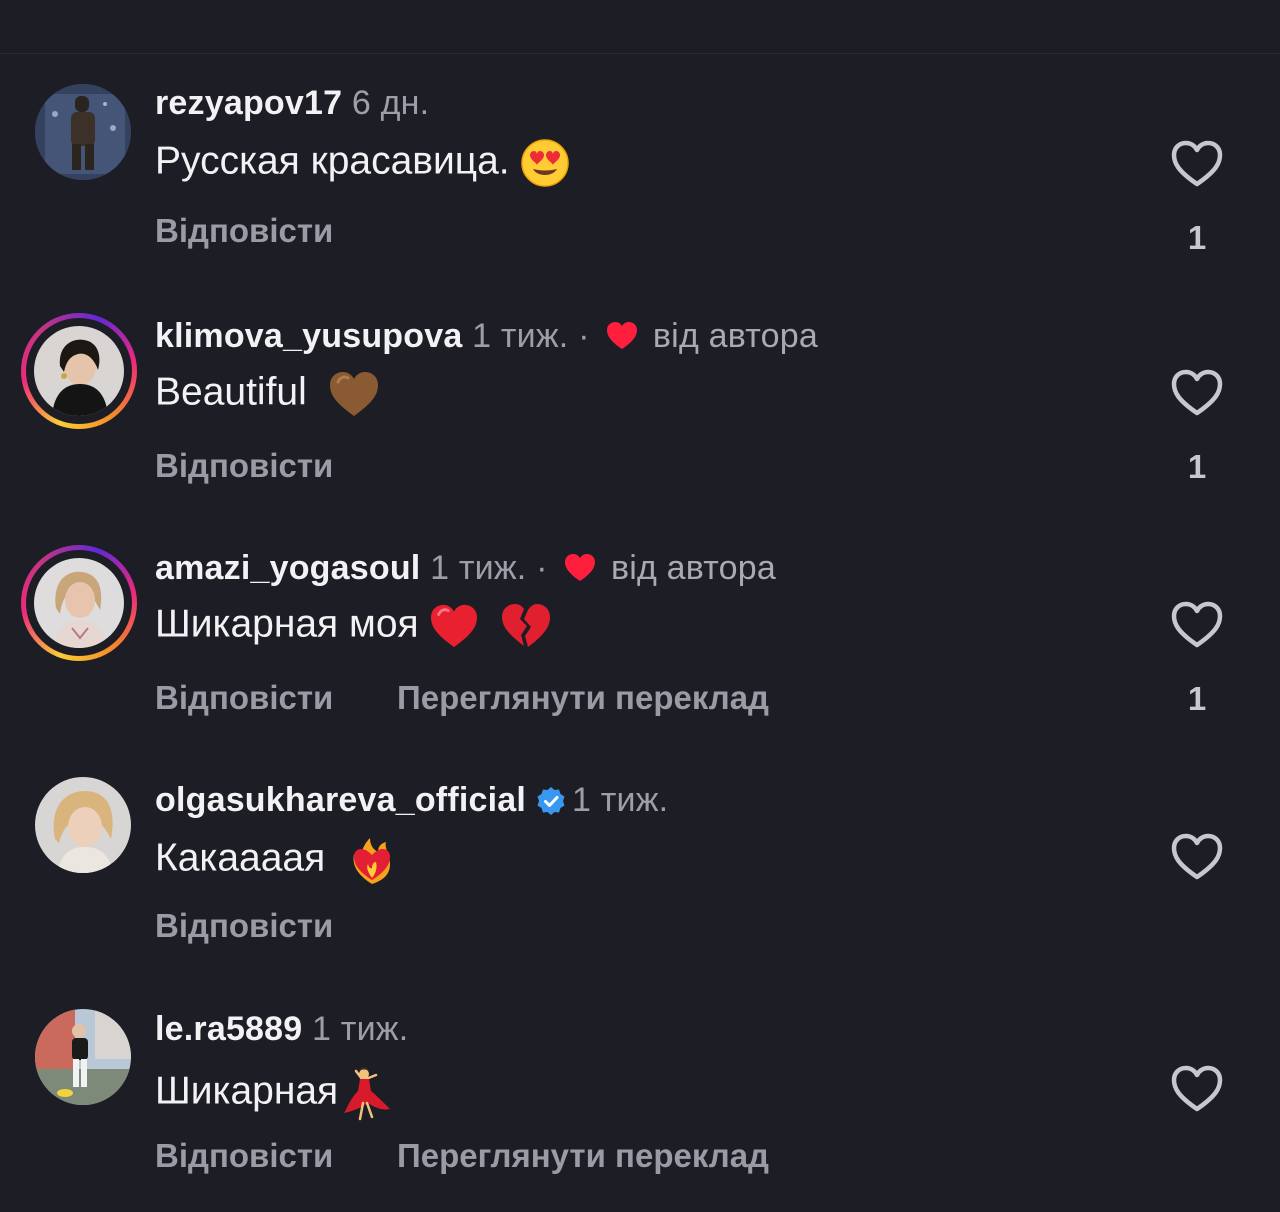  I want to click on username-link: amazi_yogasoul, so click(287, 568).